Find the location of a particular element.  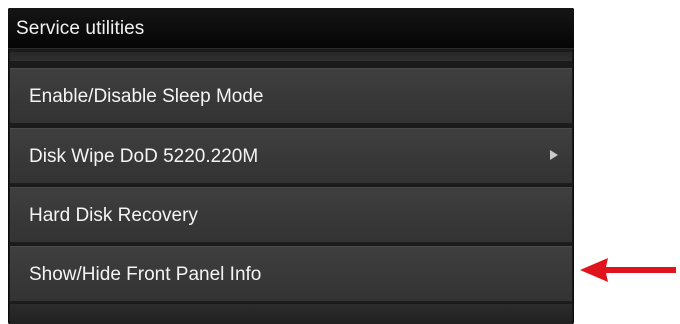

menu-item-show-hide-front-panel-info: Show/Hide Front Panel Info is located at coordinates (291, 274).